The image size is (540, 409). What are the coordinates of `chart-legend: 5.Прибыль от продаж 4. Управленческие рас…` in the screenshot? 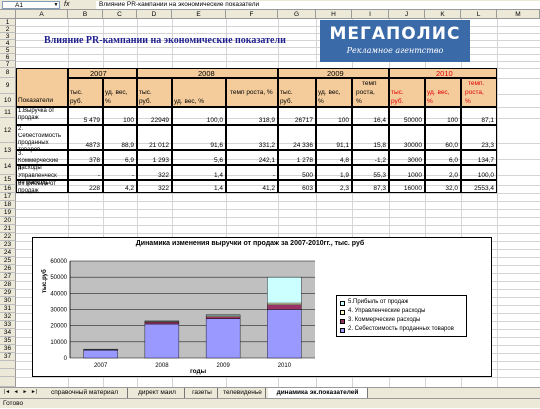 It's located at (401, 316).